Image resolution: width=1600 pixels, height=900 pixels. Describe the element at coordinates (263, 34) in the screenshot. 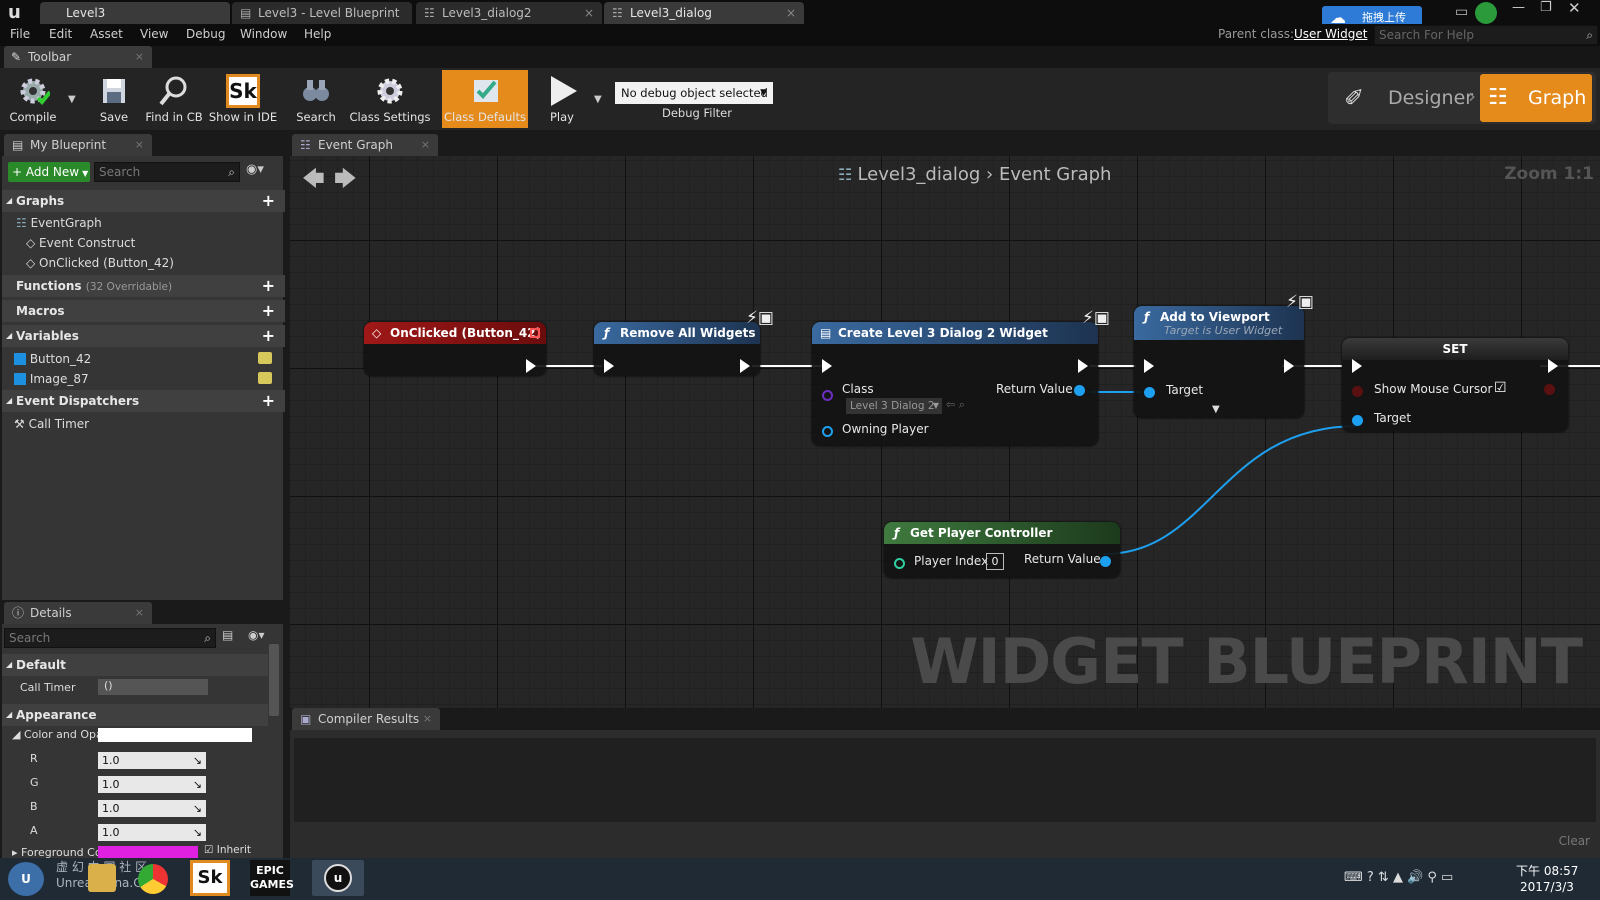

I see `menu-window: Window` at that location.